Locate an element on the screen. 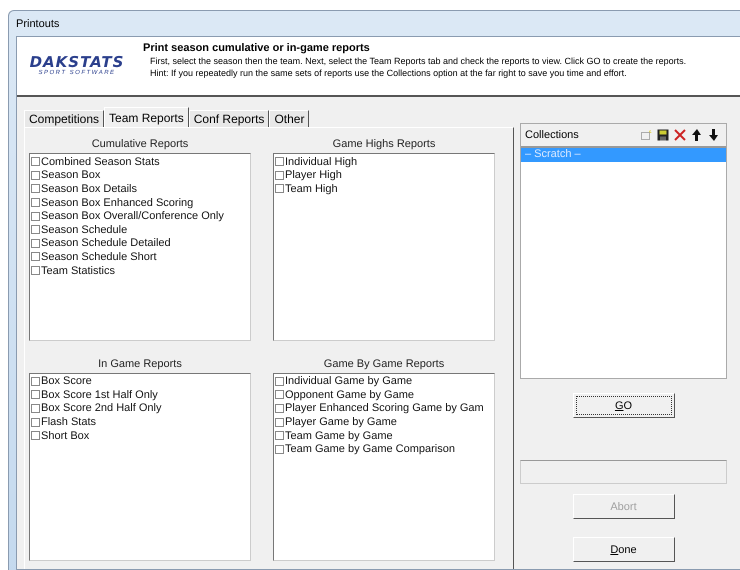  group-title: Game Highs Reports is located at coordinates (384, 144).